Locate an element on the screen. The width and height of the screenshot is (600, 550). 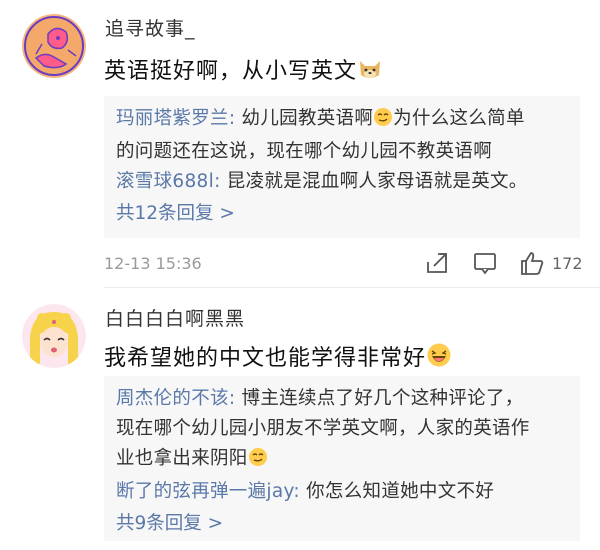
share-icon is located at coordinates (437, 265).